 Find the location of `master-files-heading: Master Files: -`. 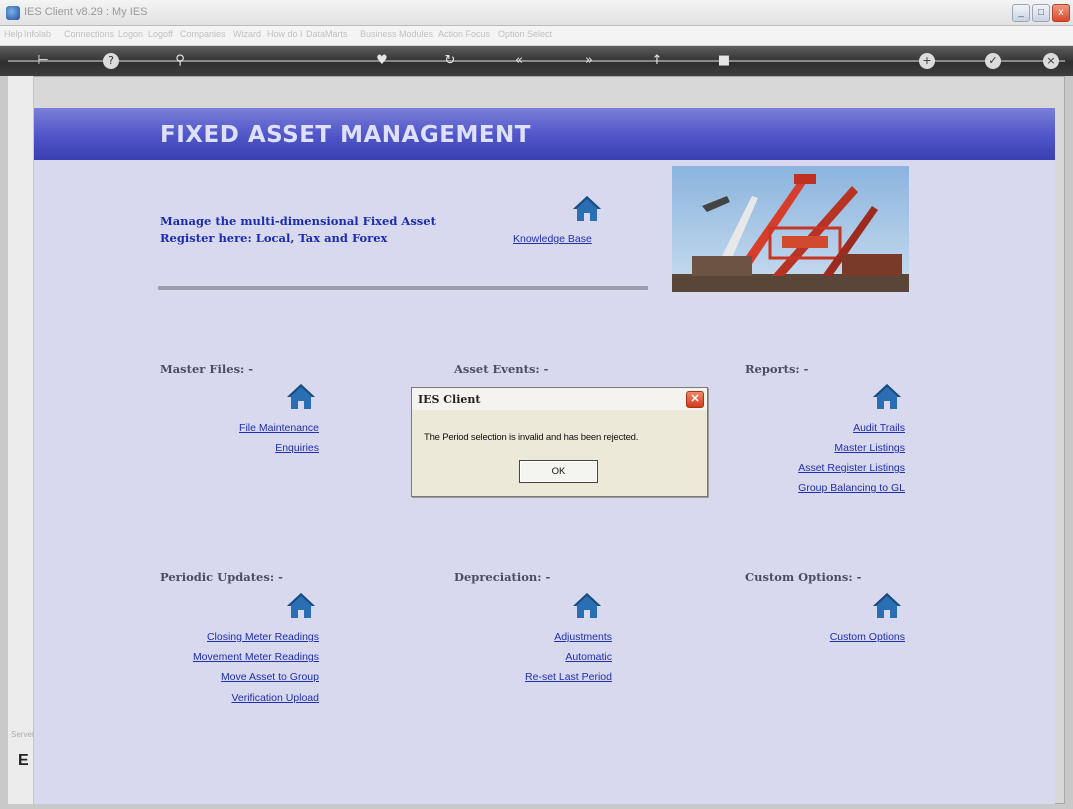

master-files-heading: Master Files: - is located at coordinates (207, 369).